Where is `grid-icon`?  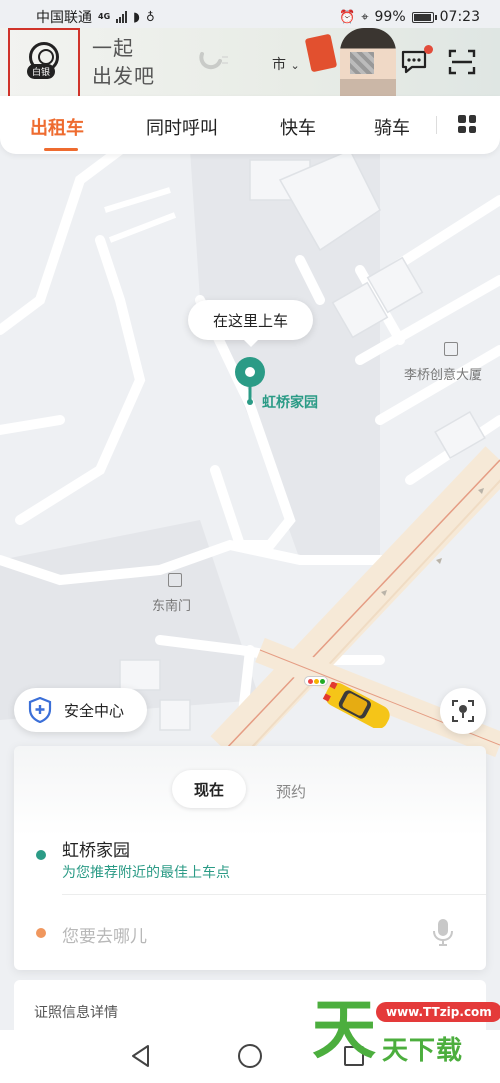
grid-icon is located at coordinates (467, 124).